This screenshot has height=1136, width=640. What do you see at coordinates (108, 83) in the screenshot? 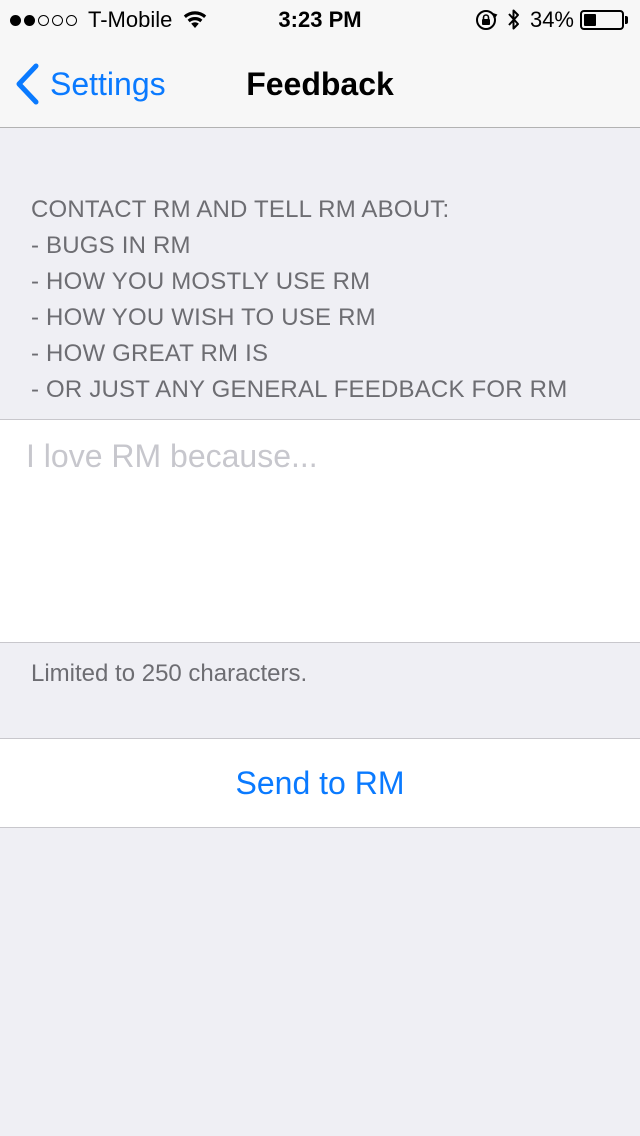
I see `back-button-label: Settings` at bounding box center [108, 83].